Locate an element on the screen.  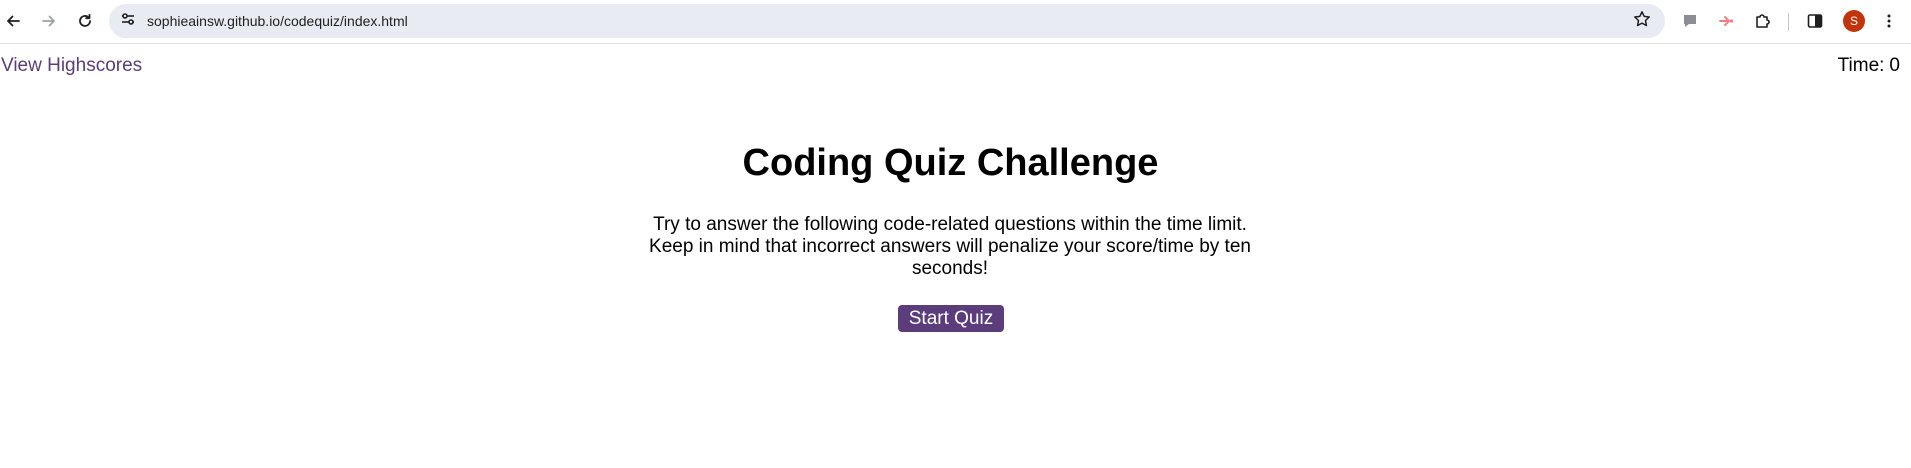
share-arrow-icon is located at coordinates (1726, 21).